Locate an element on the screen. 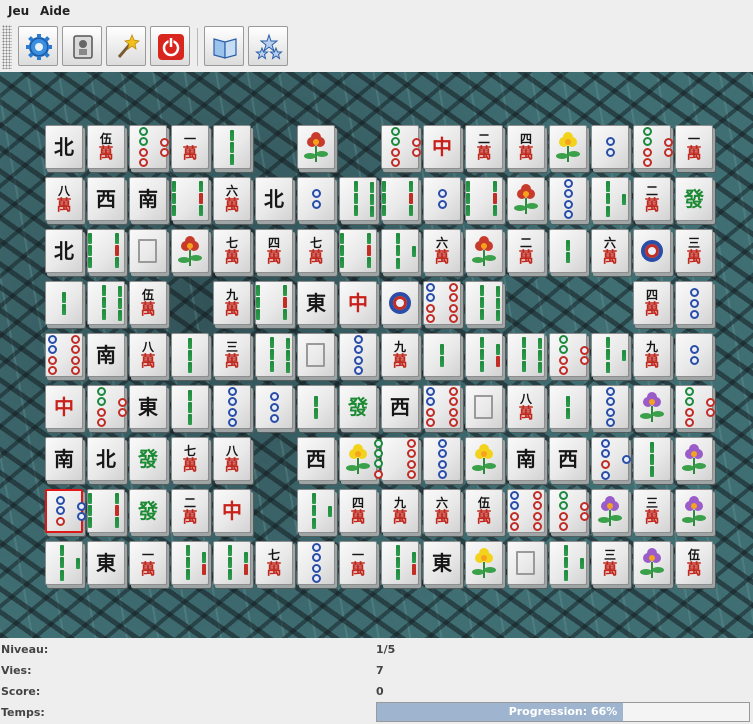  mahjong-tile: 八萬 is located at coordinates (148, 355).